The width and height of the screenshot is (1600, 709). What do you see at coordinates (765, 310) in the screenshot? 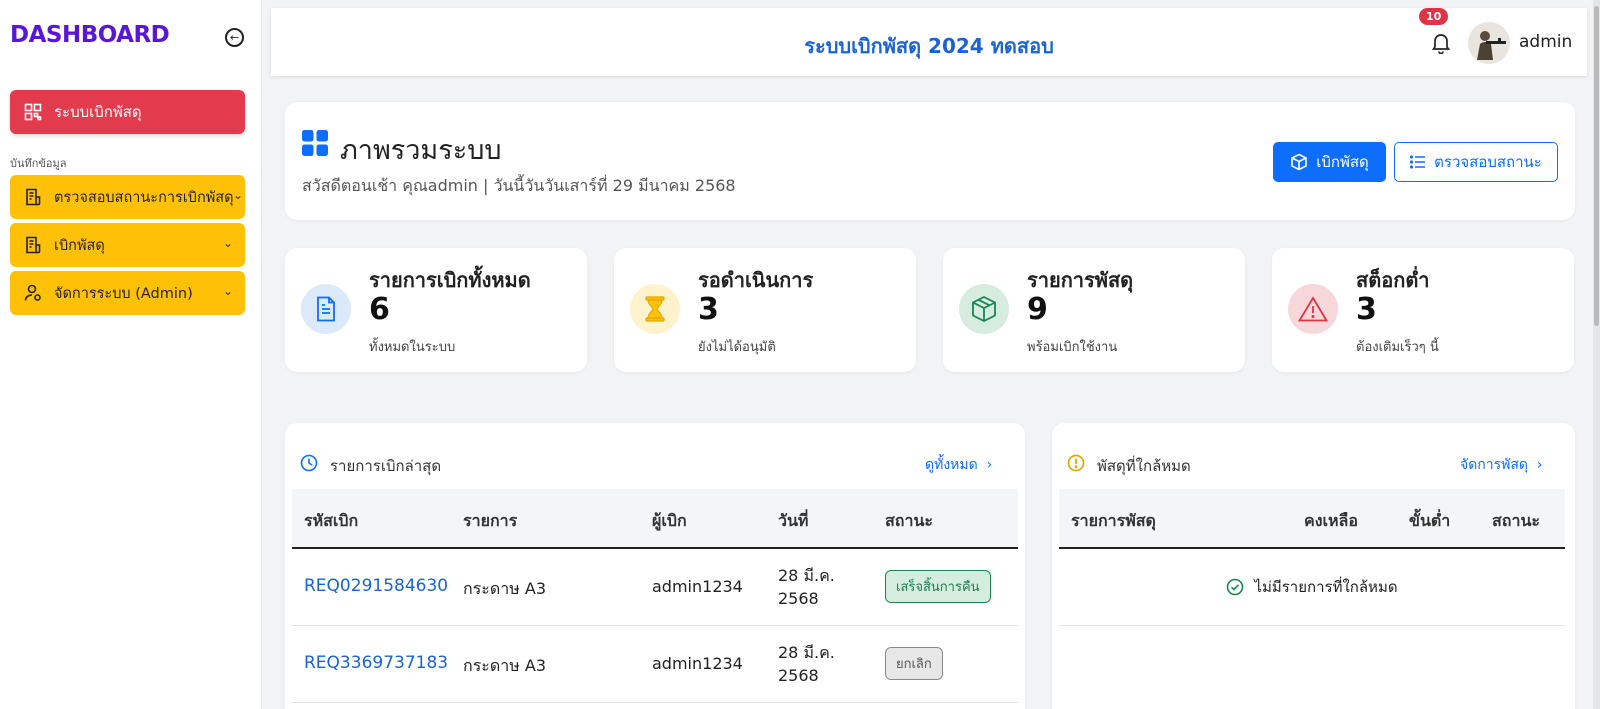
I see `stat-card-pending: รอดำเนินการ 3 ยังไม่ได้อนุมัติ` at bounding box center [765, 310].